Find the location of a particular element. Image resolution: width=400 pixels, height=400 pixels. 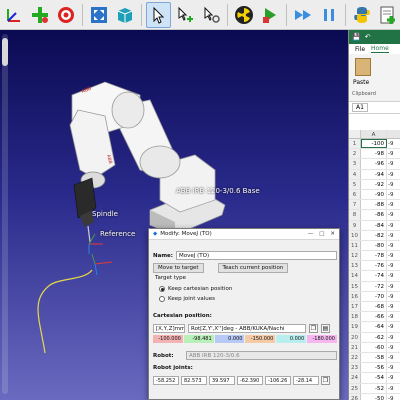

spreadsheet-row: 21 -60 -9 is located at coordinates (374, 347).